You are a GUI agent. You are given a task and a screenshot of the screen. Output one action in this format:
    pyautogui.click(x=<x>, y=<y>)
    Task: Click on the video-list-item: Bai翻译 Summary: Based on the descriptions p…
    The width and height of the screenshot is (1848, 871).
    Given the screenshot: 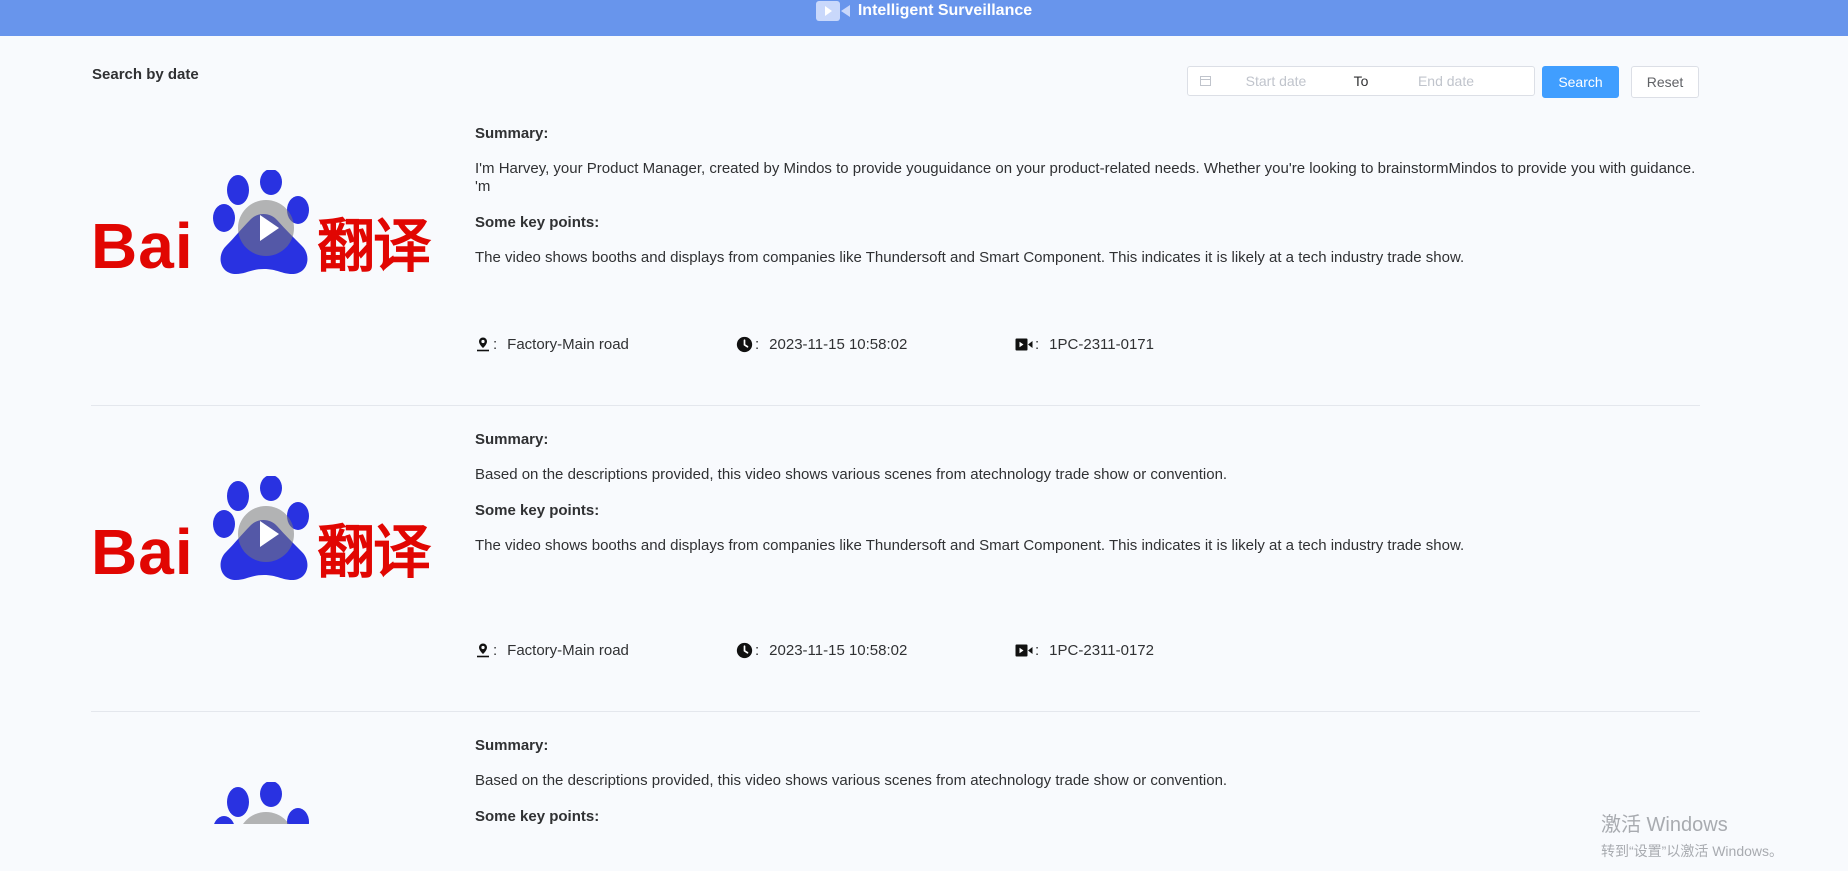 What is the action you would take?
    pyautogui.click(x=895, y=770)
    